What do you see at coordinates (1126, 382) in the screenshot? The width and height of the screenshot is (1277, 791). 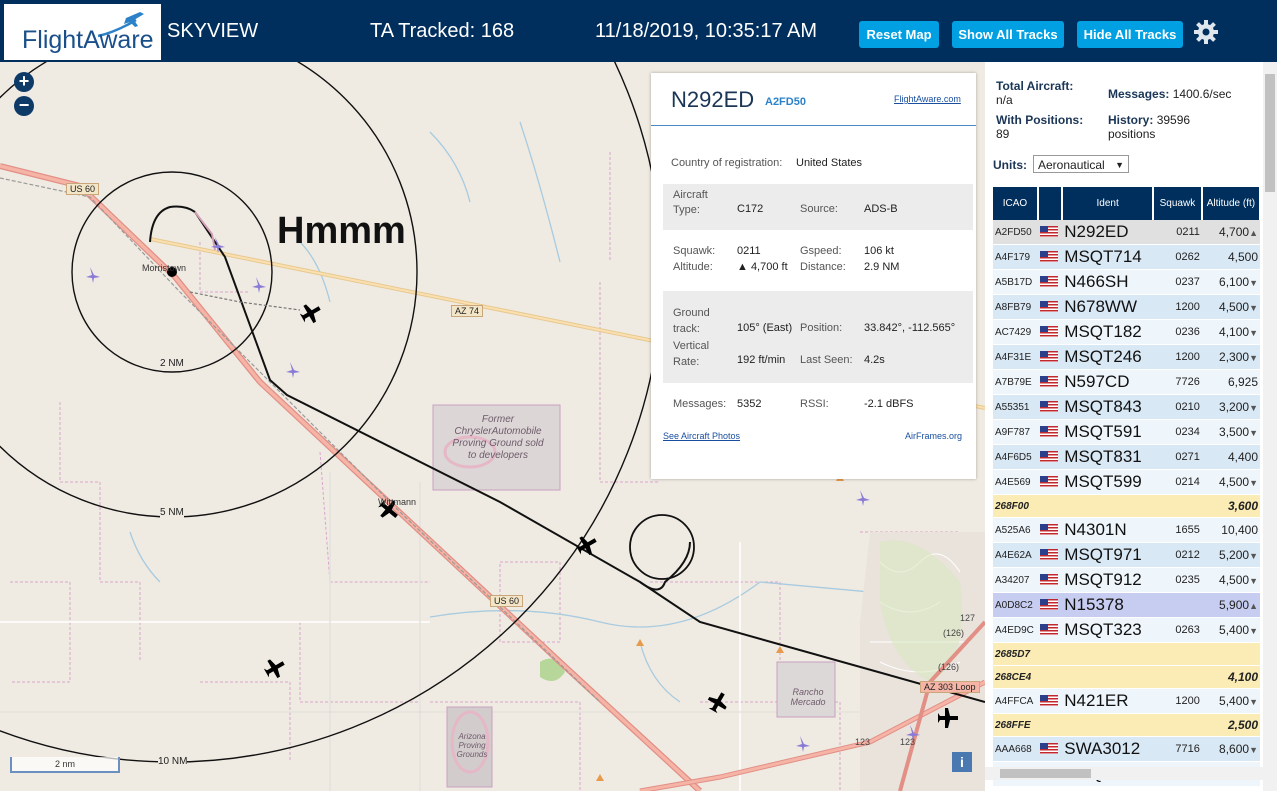 I see `table-row: A7B79E N597CD 7726 6,925` at bounding box center [1126, 382].